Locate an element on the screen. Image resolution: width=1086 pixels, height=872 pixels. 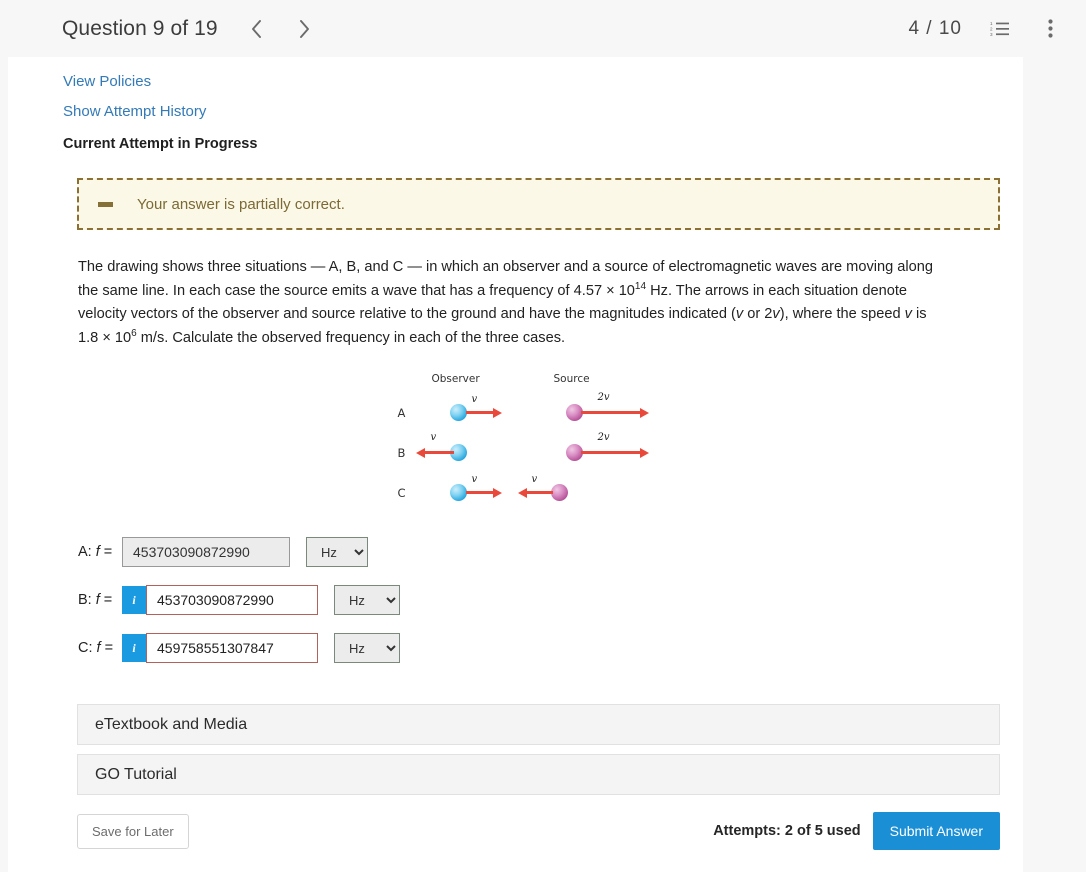
figure-observer-arrow-c is located at coordinates (483, 492).